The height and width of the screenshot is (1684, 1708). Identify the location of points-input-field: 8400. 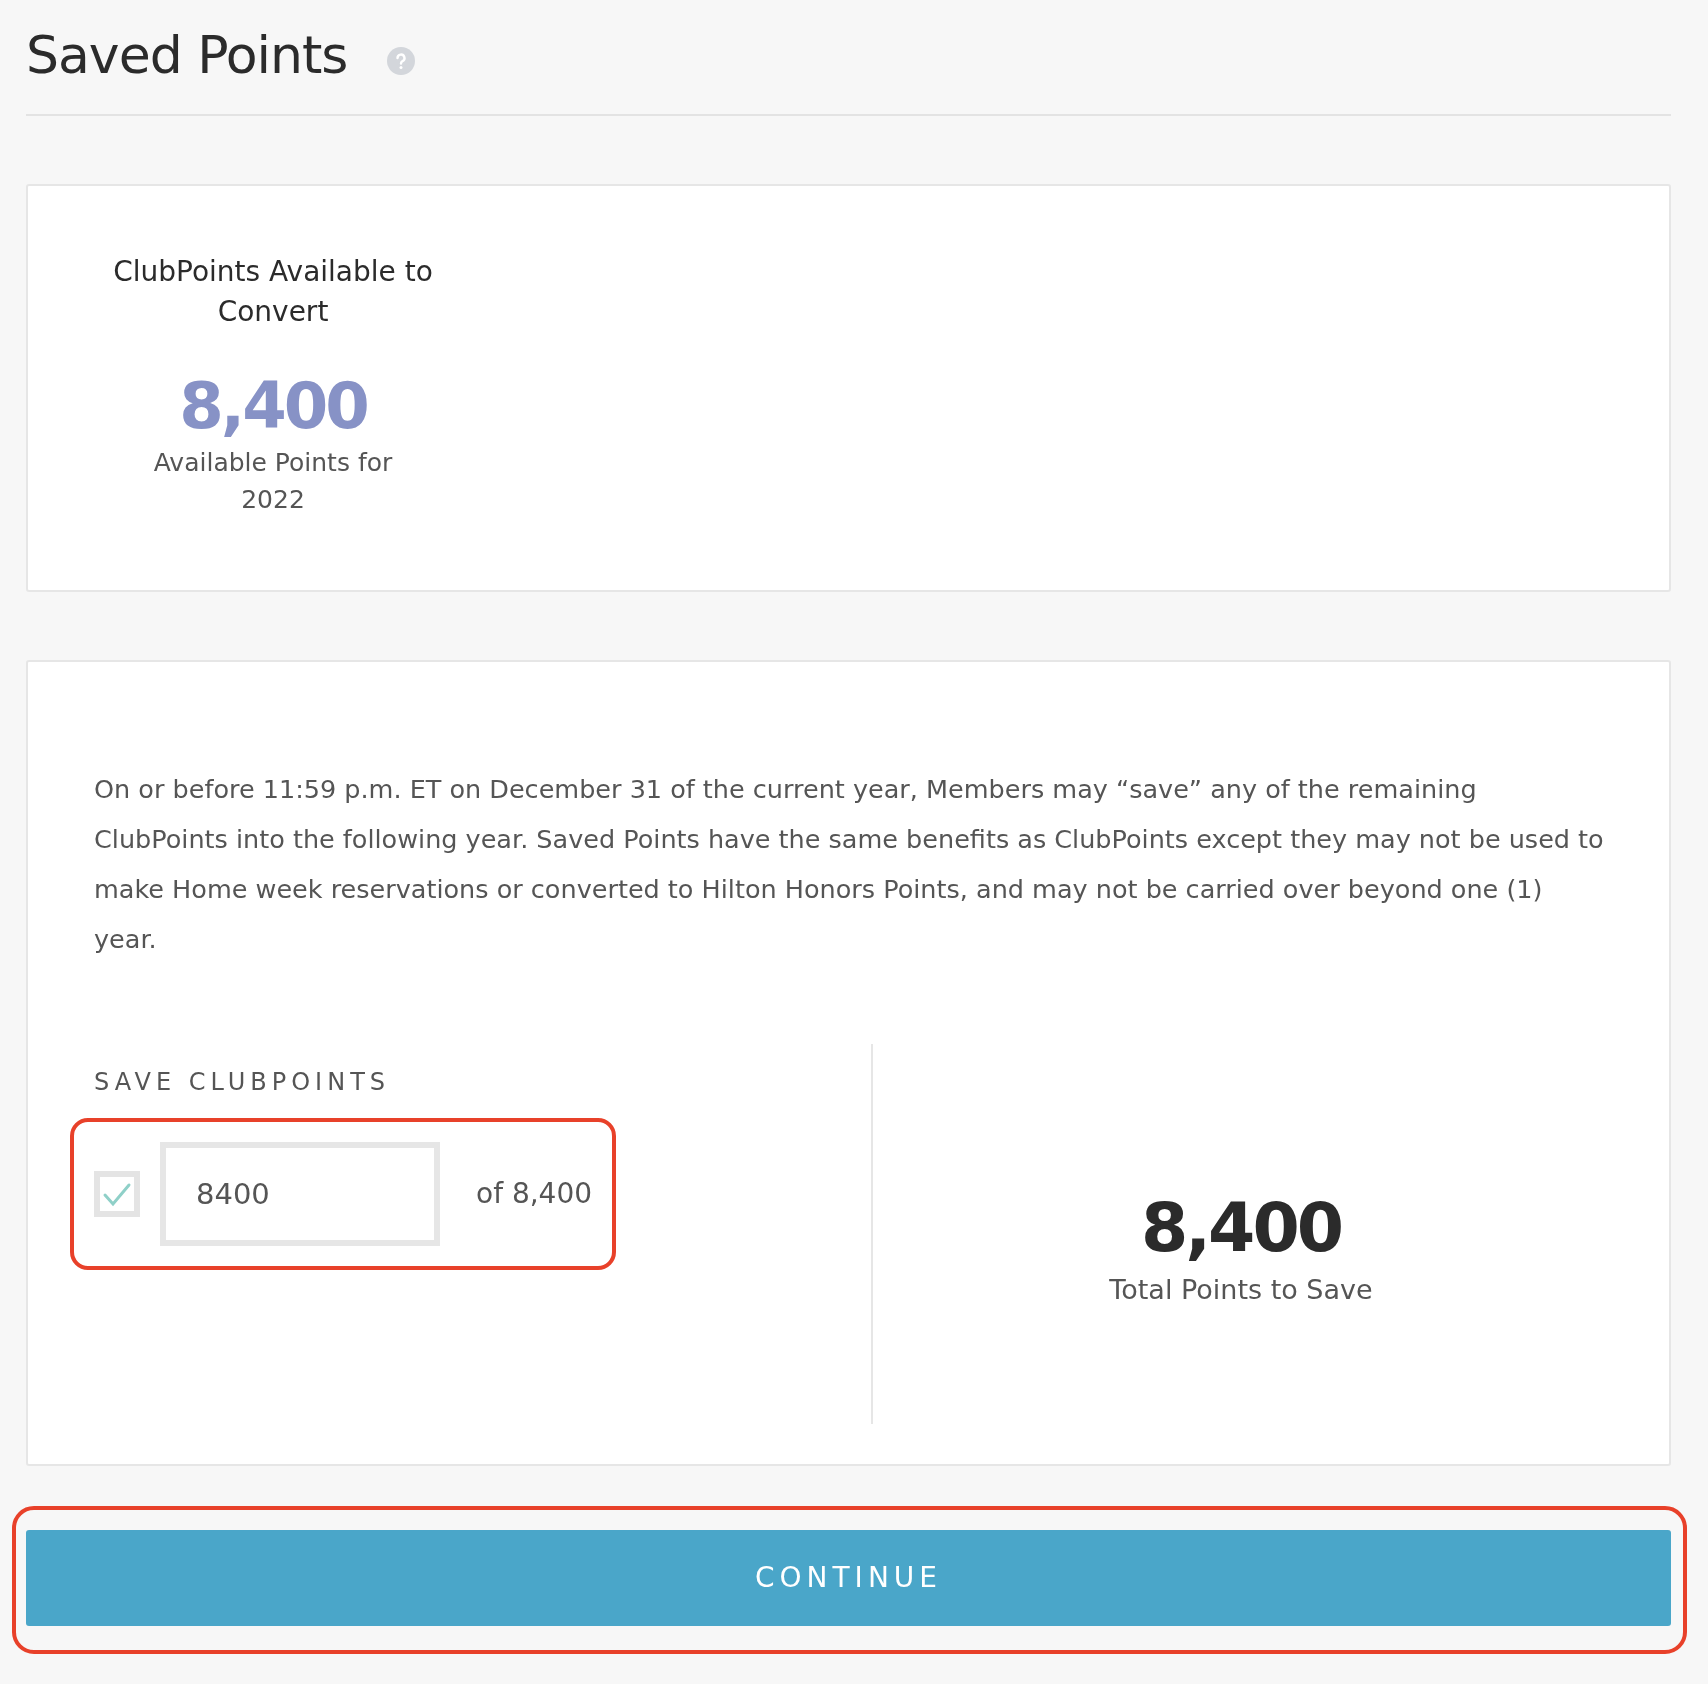
(300, 1194).